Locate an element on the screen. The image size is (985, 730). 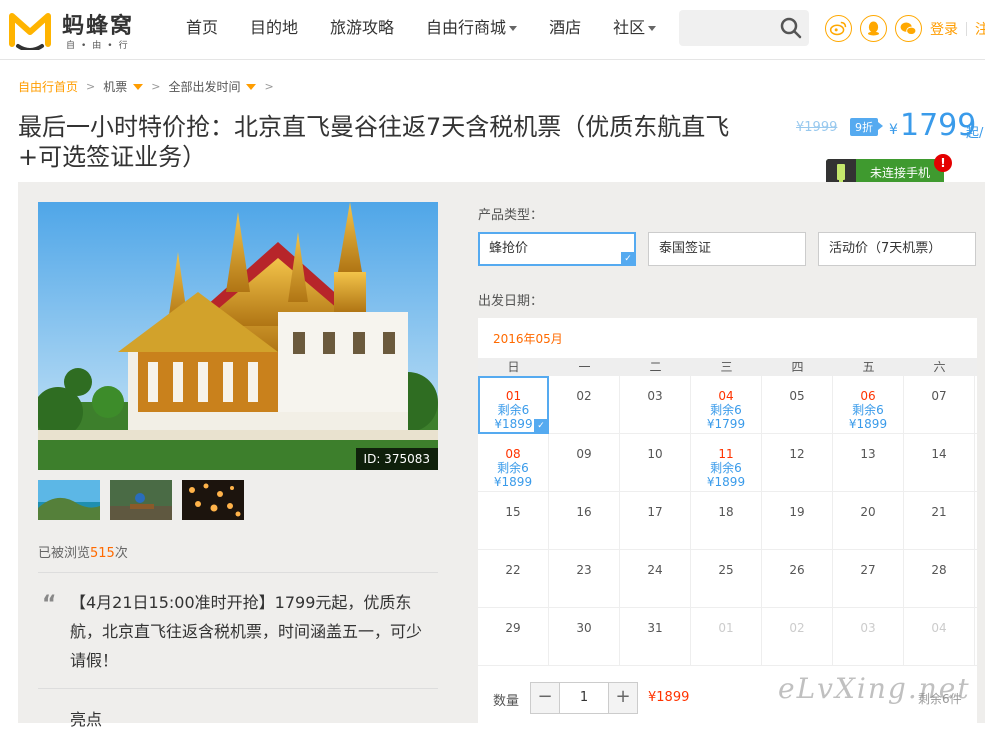
price-unit: 起/ is located at coordinates (975, 133).